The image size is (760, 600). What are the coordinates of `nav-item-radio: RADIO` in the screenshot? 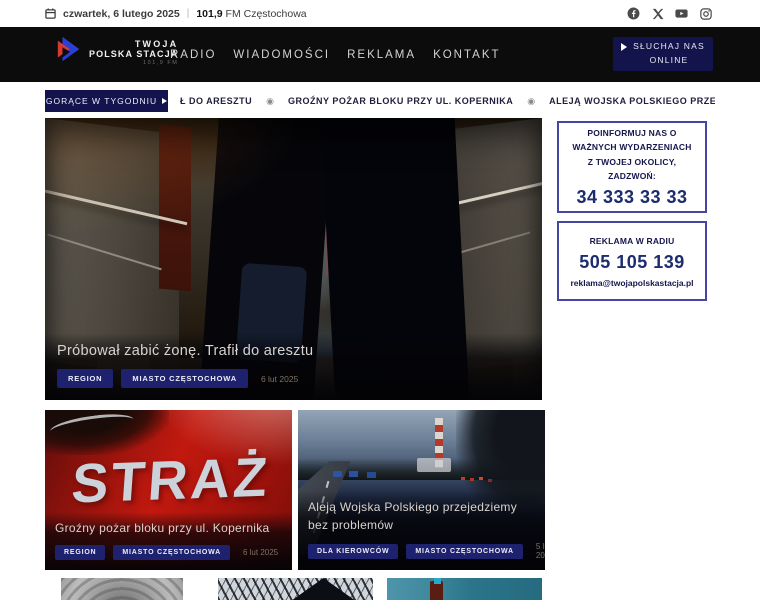 It's located at (193, 55).